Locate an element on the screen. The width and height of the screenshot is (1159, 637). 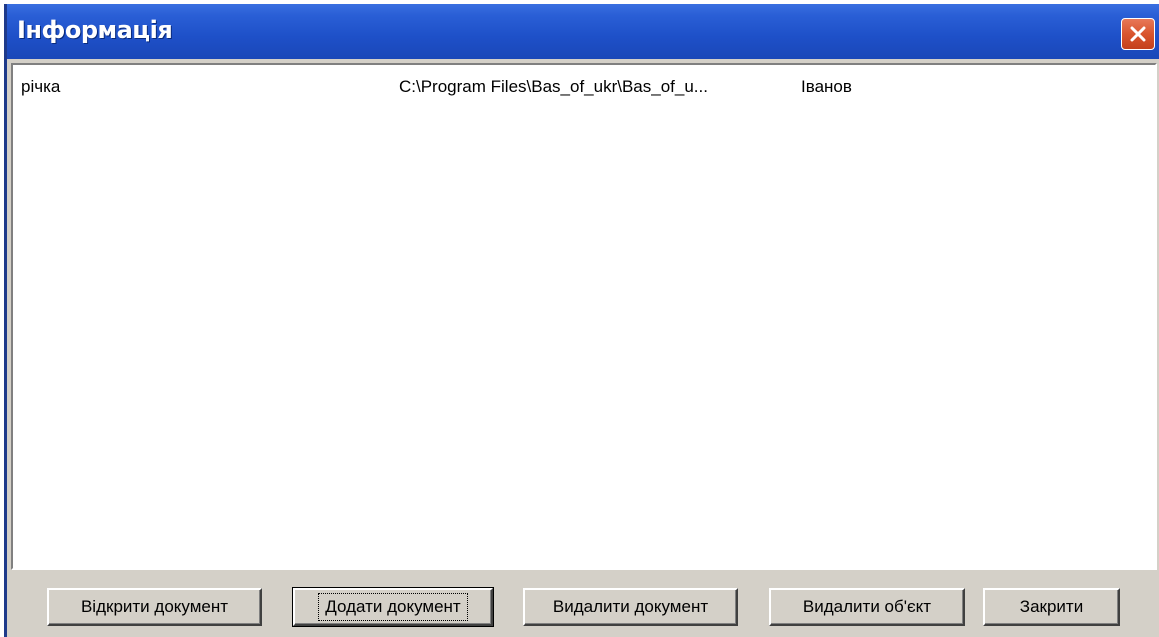
document-author: Іванов is located at coordinates (826, 86).